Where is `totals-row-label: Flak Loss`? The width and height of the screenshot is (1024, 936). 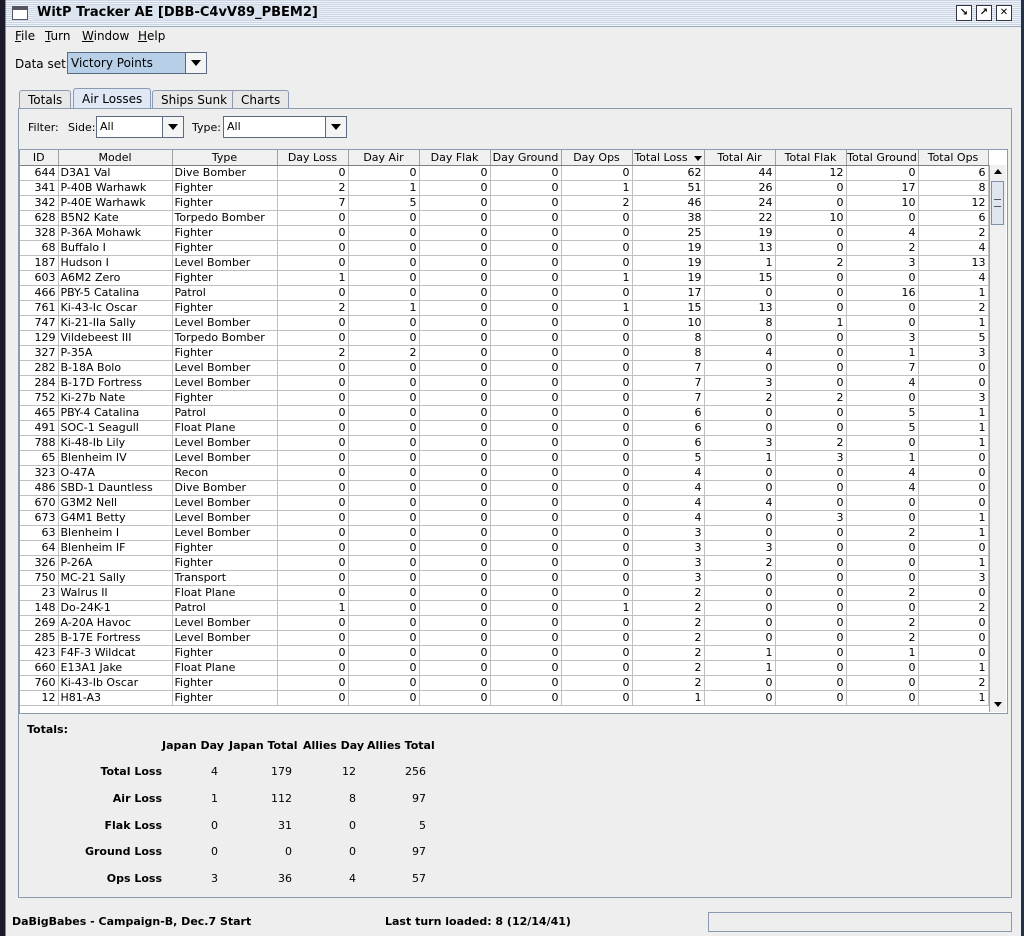 totals-row-label: Flak Loss is located at coordinates (133, 825).